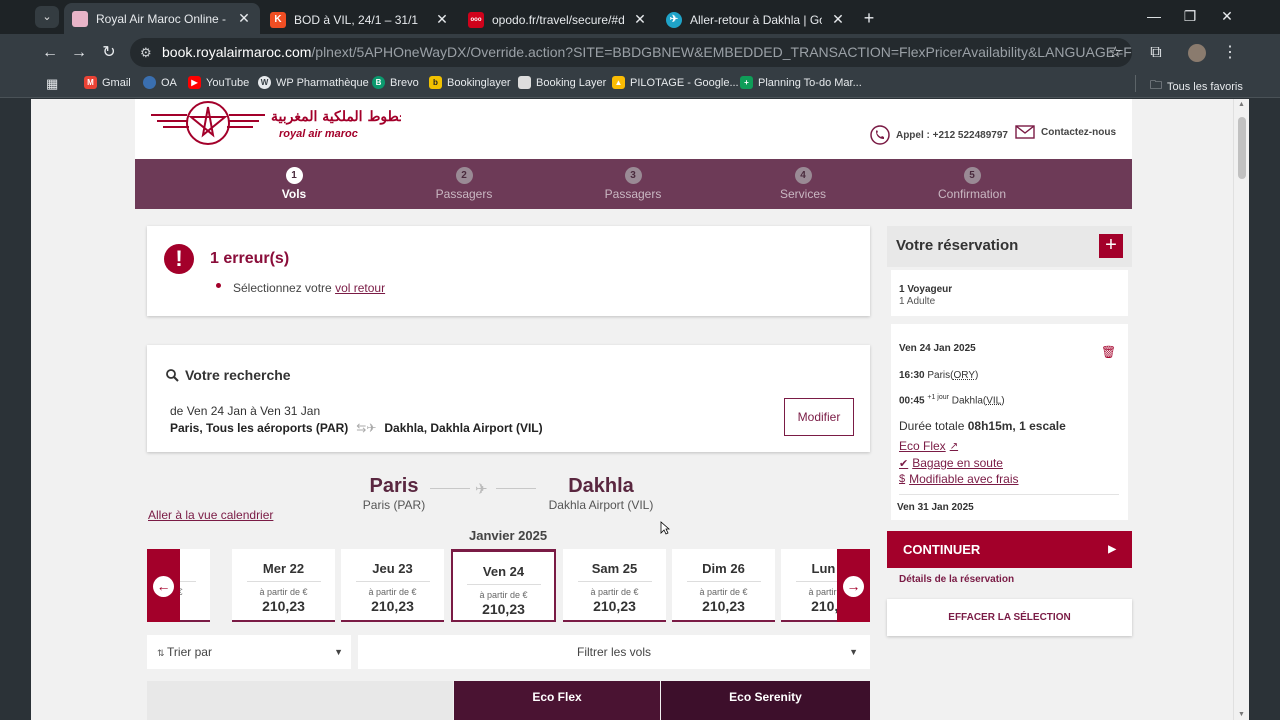 Image resolution: width=1280 pixels, height=720 pixels. I want to click on call-label: Appel : +212 522489797, so click(951, 135).